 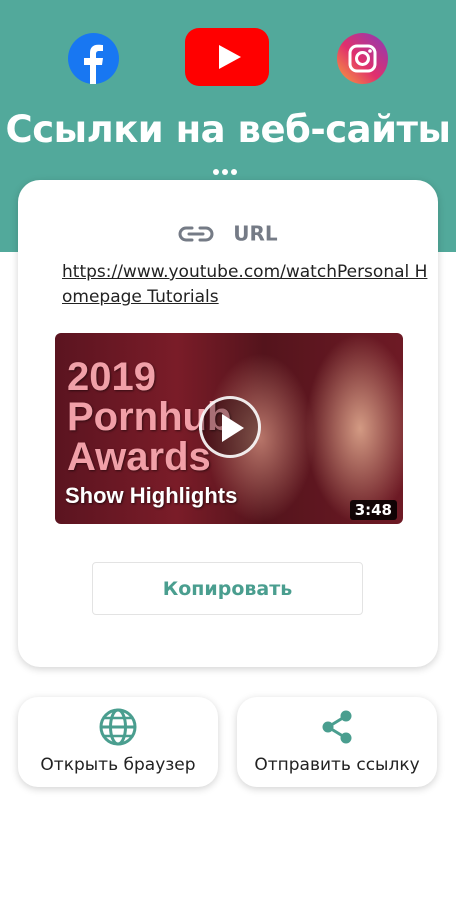 I want to click on thumbnail-text-line4: Show Highlights, so click(x=151, y=495).